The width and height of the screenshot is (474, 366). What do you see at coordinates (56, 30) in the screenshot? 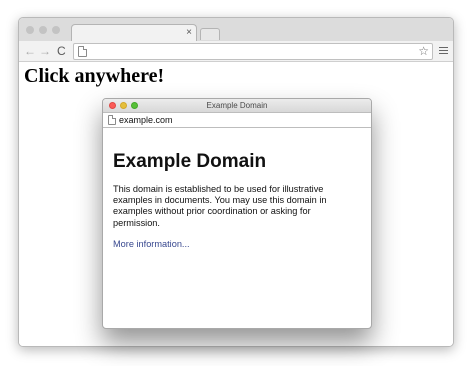
I see `window-zoom-button` at bounding box center [56, 30].